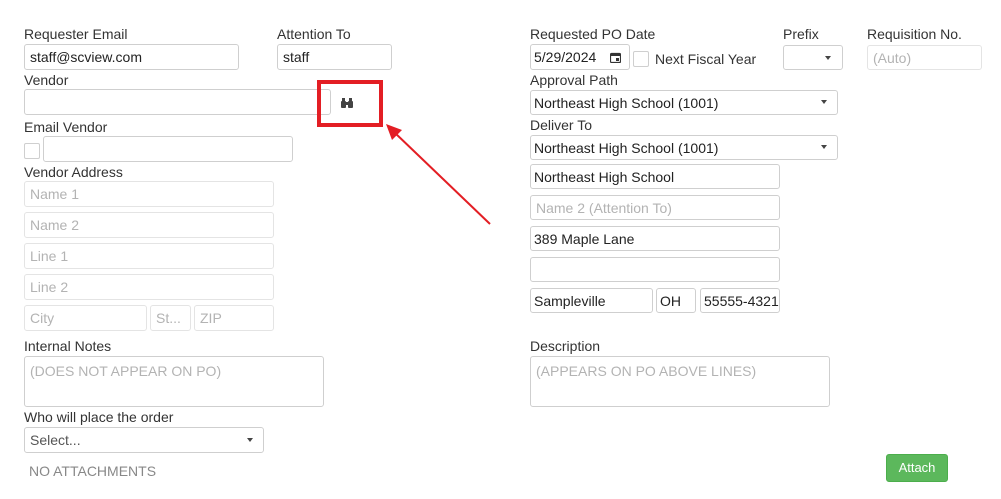 The height and width of the screenshot is (499, 1001). I want to click on deliver-to-select: Northeast High School (1001), so click(684, 147).